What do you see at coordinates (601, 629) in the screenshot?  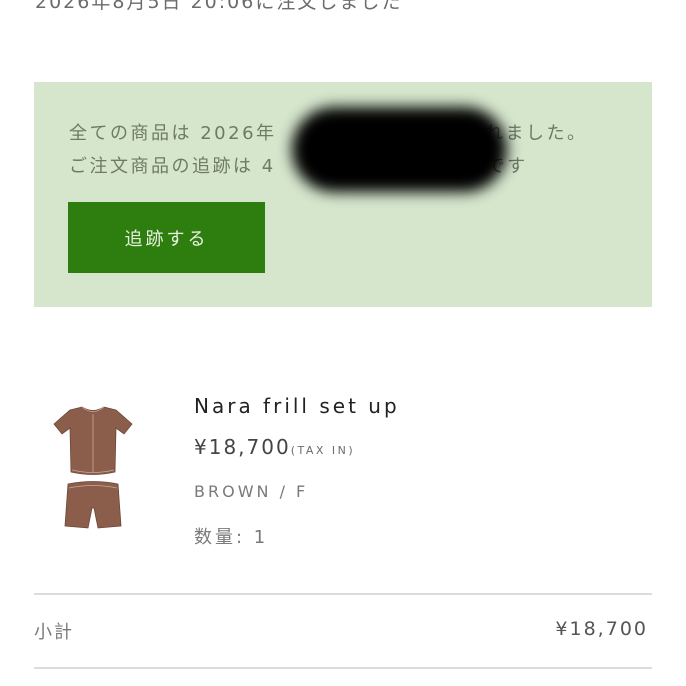 I see `subtotal-value: ¥18,700` at bounding box center [601, 629].